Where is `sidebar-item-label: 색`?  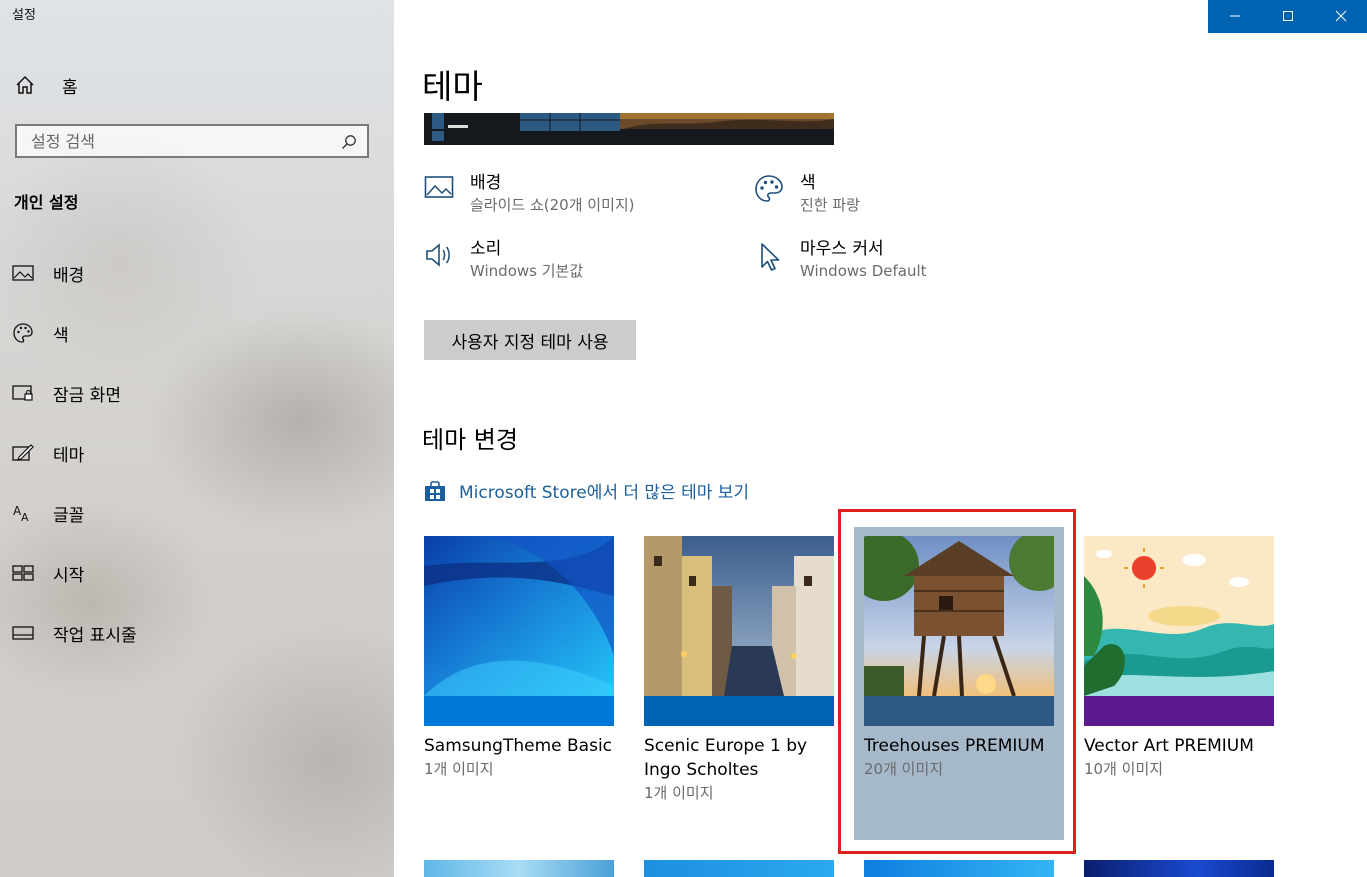 sidebar-item-label: 색 is located at coordinates (61, 335).